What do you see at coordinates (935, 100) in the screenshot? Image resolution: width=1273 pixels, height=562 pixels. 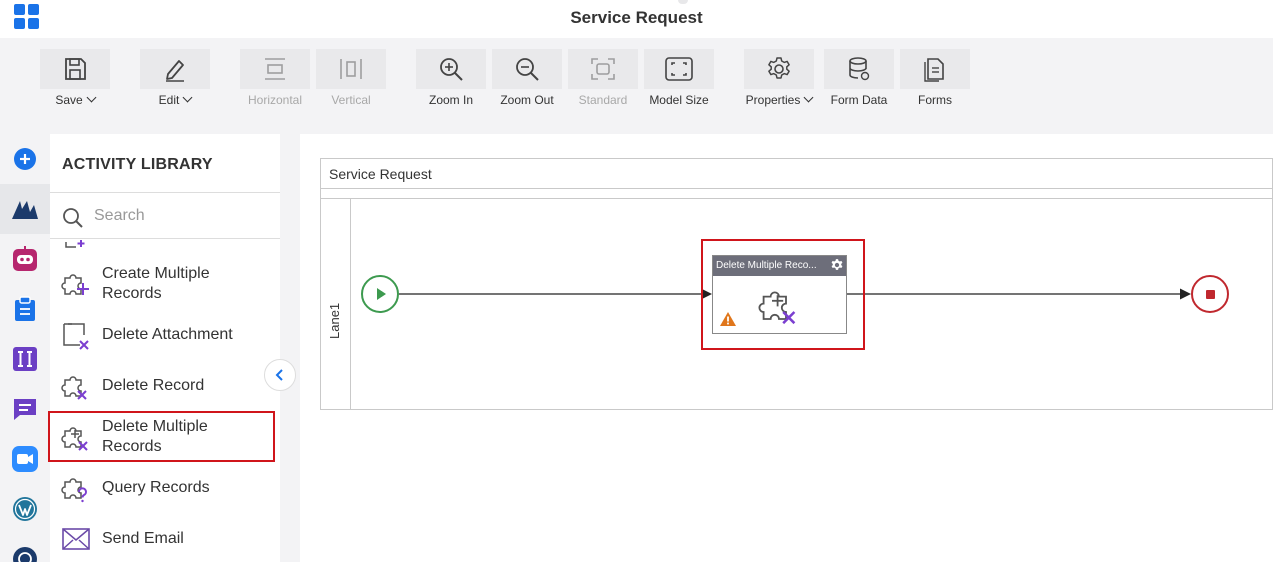 I see `forms-label: Forms` at bounding box center [935, 100].